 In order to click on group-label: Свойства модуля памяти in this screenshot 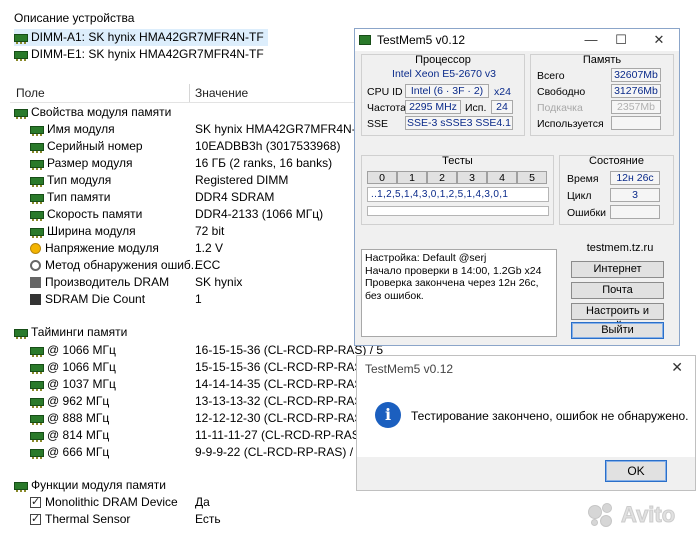, I will do `click(101, 112)`.